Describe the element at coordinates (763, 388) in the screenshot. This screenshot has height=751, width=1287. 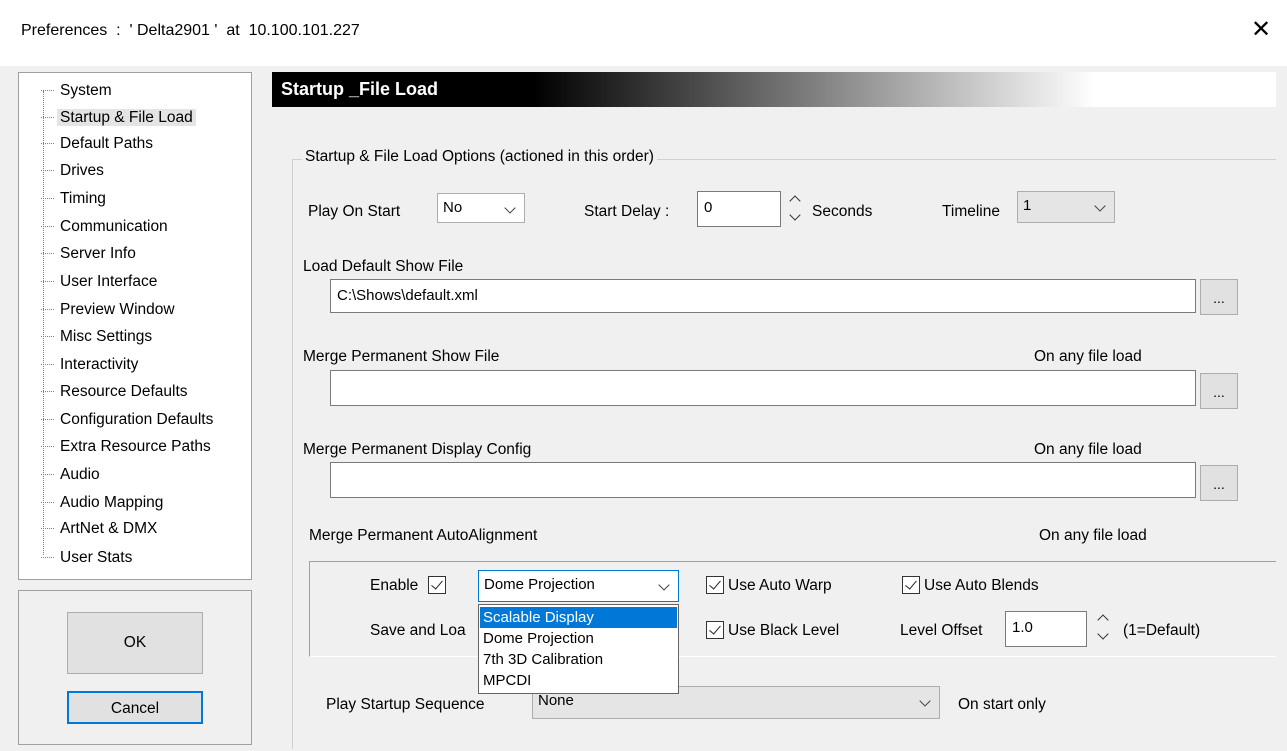
I see `merge-show-input` at that location.